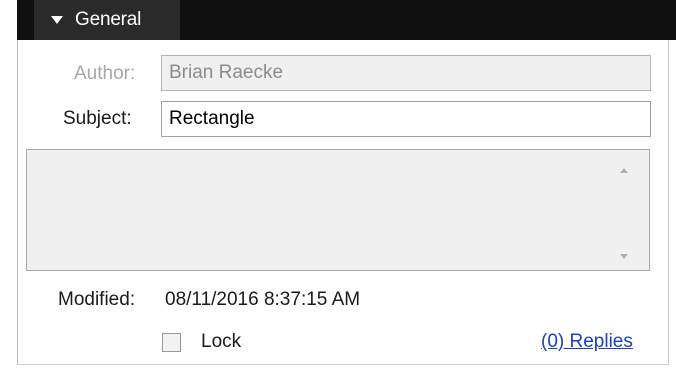 This screenshot has width=676, height=372. Describe the element at coordinates (108, 19) in the screenshot. I see `section-title: General` at that location.